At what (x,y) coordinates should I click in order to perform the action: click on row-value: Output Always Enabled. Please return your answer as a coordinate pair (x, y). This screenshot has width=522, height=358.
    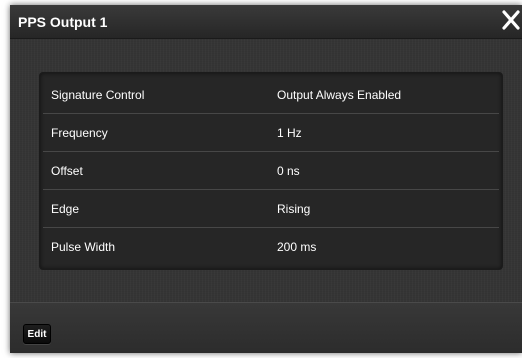
    Looking at the image, I should click on (339, 95).